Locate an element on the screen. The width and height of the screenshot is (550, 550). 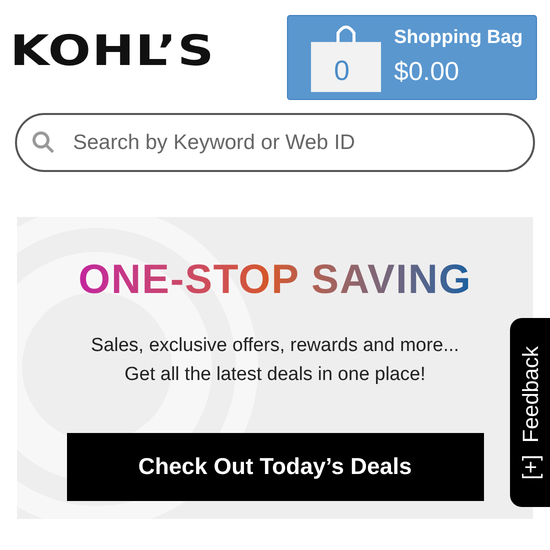
bag-total: $0.00 is located at coordinates (427, 71).